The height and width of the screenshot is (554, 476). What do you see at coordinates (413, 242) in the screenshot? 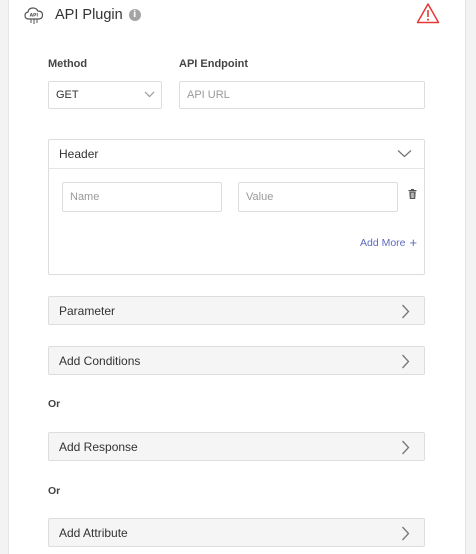
I see `plus-icon: +` at bounding box center [413, 242].